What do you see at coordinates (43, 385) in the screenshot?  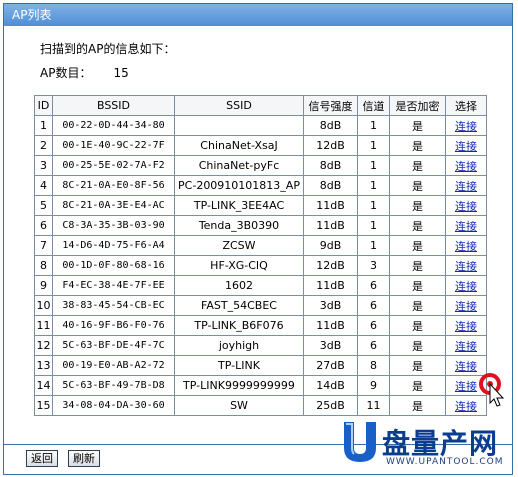 I see `cell-id: 14` at bounding box center [43, 385].